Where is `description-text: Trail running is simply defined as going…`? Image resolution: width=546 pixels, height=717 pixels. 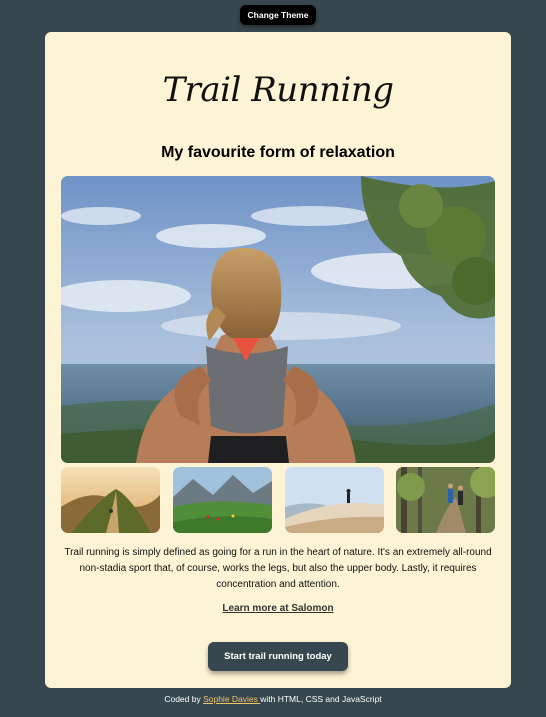
description-text: Trail running is simply defined as going… is located at coordinates (278, 568).